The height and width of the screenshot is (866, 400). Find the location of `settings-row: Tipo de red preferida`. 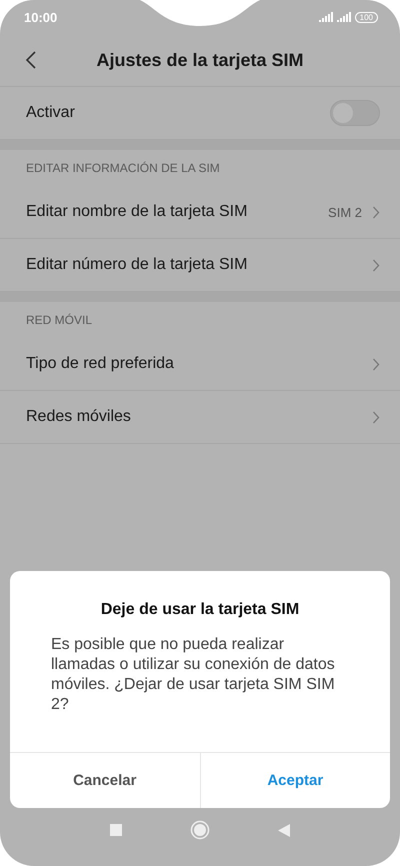

settings-row: Tipo de red preferida is located at coordinates (200, 364).